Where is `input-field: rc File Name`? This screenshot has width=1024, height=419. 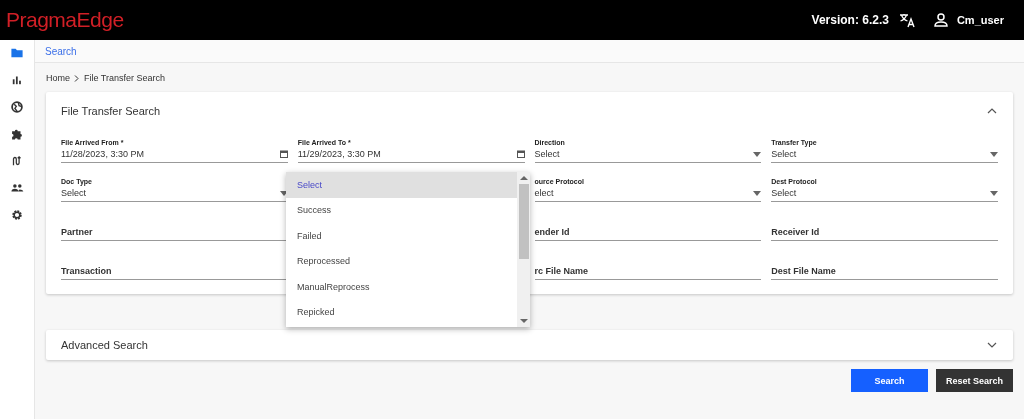 input-field: rc File Name is located at coordinates (648, 271).